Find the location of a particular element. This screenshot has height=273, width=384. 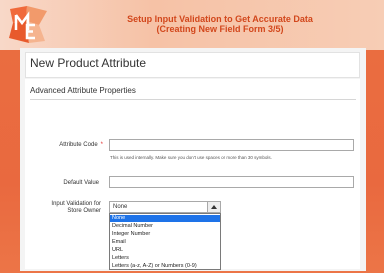

header-title-line2: (Creating New Field Form 3/5) is located at coordinates (220, 29).